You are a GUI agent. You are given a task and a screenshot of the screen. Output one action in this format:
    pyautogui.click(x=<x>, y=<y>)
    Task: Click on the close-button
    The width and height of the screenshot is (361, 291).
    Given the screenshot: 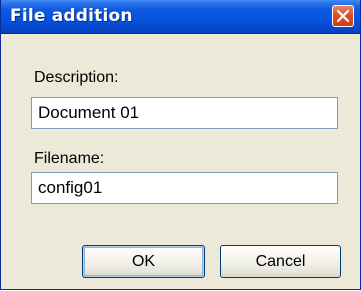 What is the action you would take?
    pyautogui.click(x=343, y=16)
    